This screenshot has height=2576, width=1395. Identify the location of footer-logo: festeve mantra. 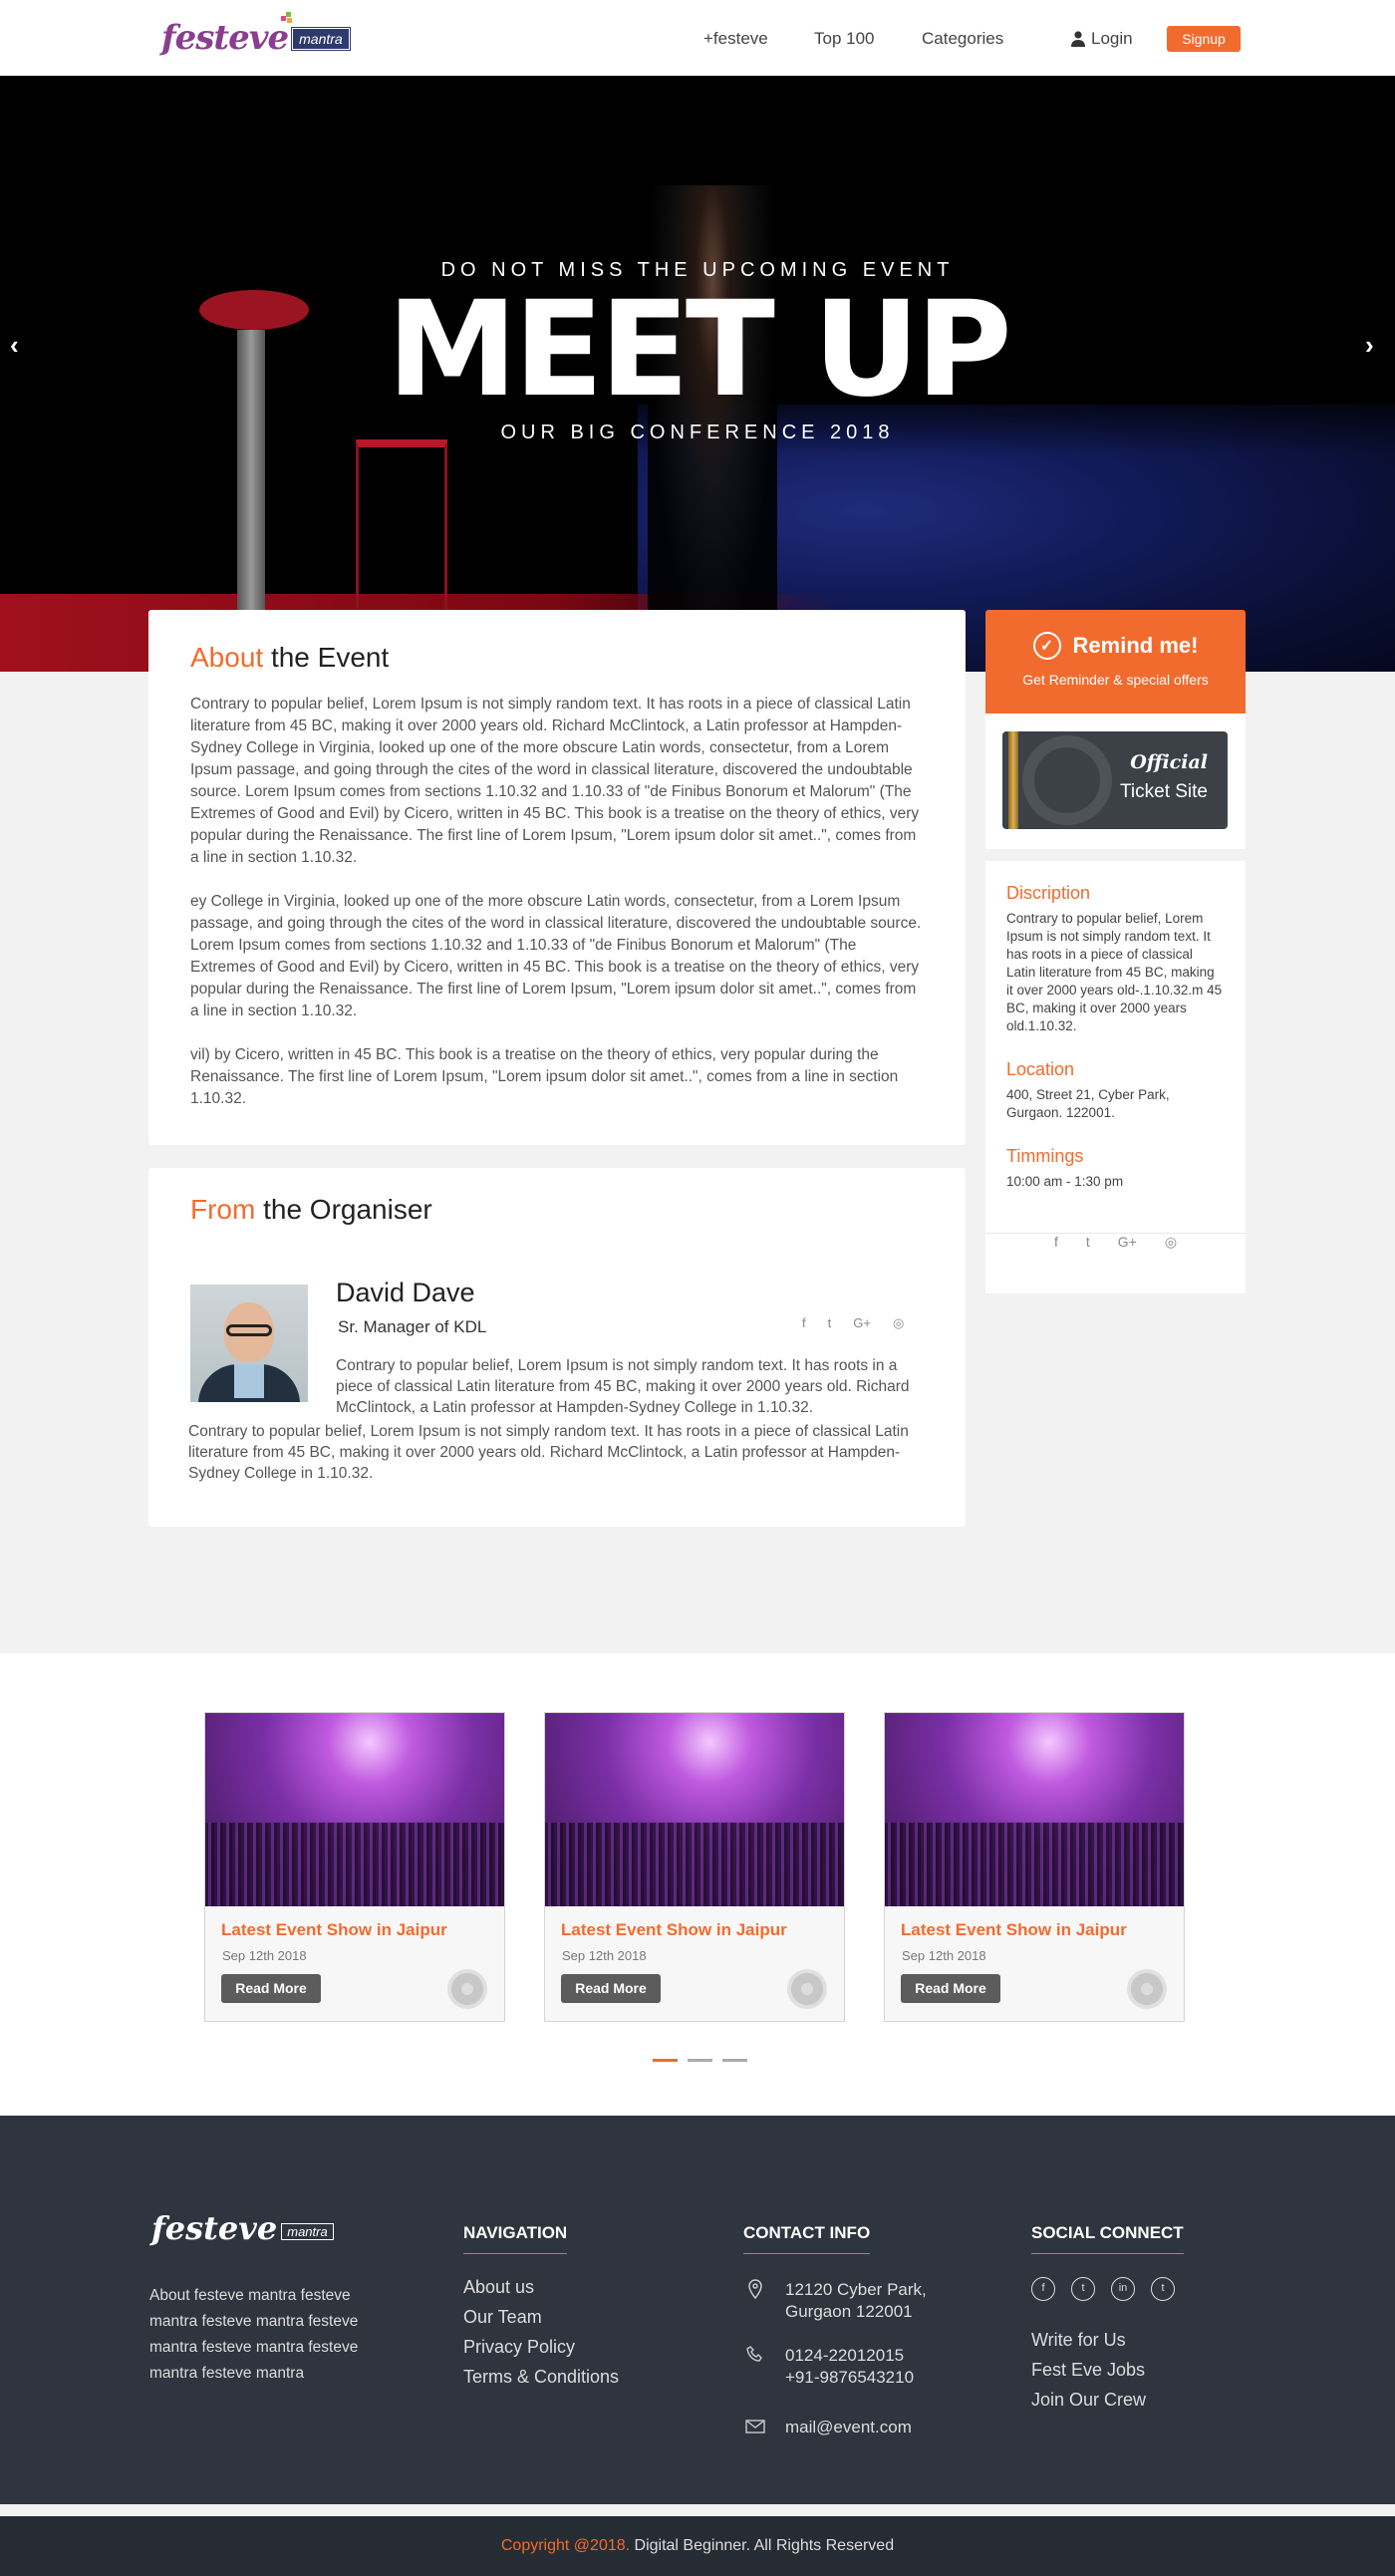
(242, 2228).